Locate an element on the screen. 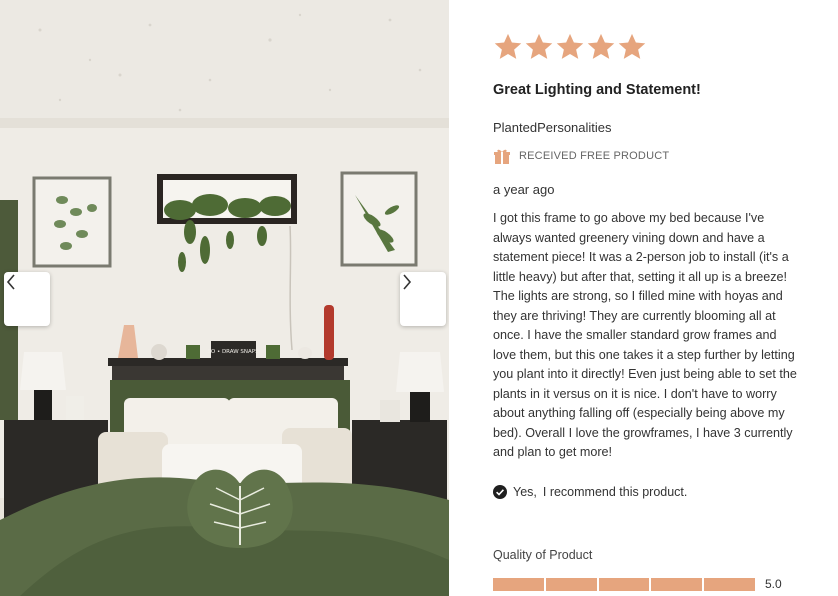 The width and height of the screenshot is (838, 596). left-lamp is located at coordinates (43, 371).